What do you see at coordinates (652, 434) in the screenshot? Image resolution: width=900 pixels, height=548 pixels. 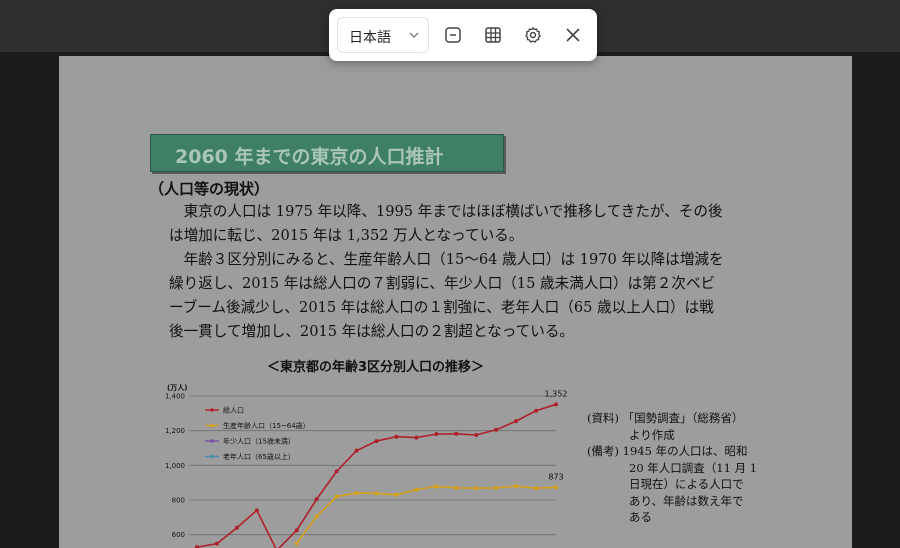 I see `source-text-2: より作成` at bounding box center [652, 434].